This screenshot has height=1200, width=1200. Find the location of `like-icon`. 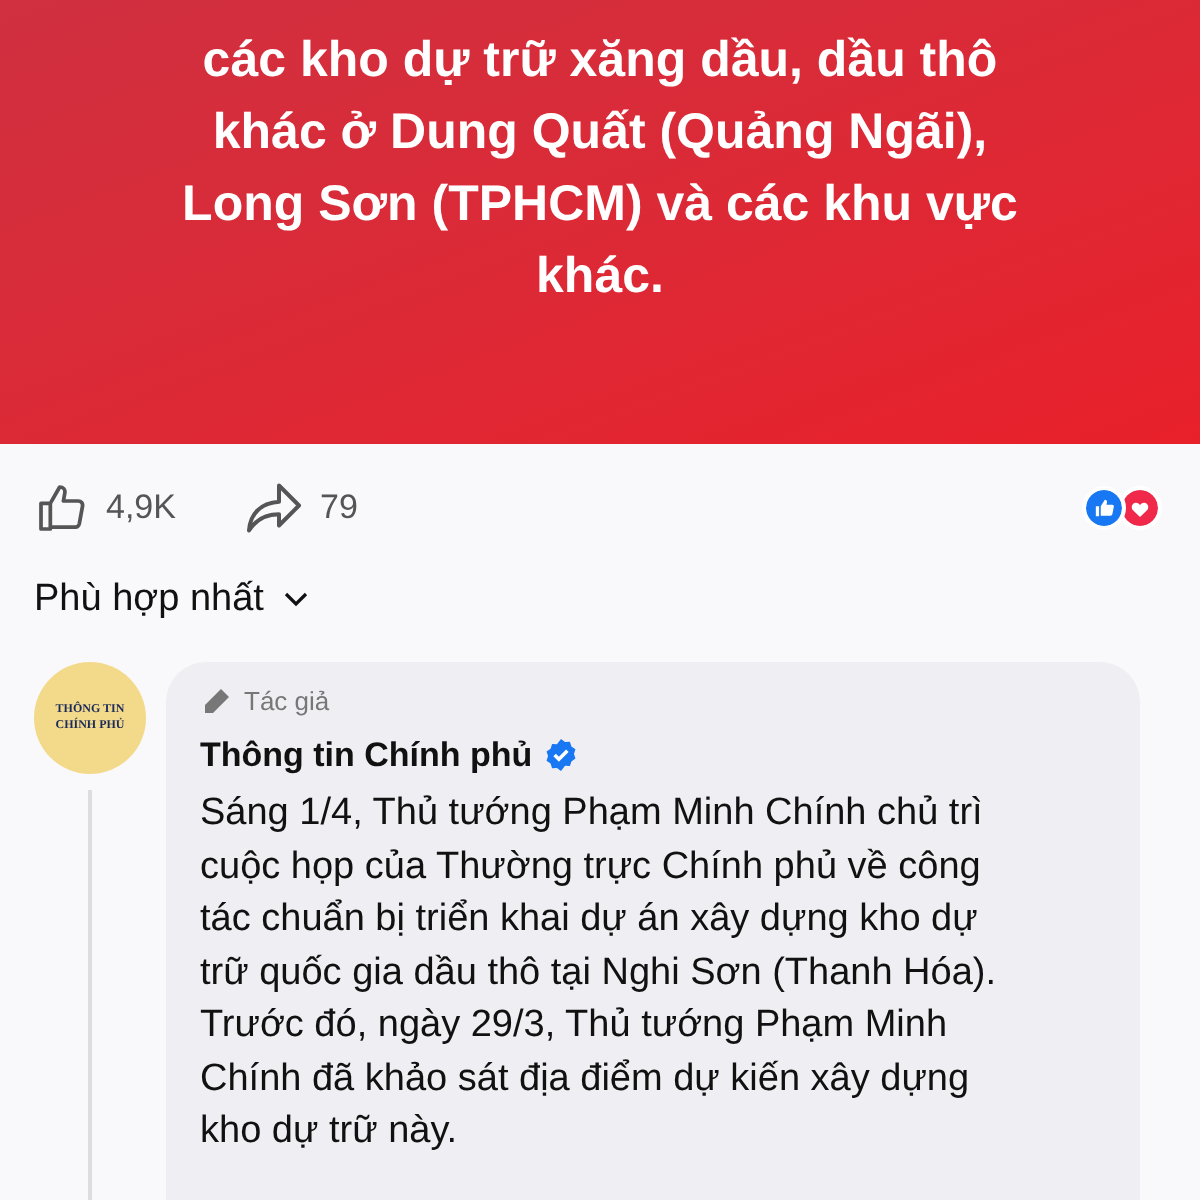

like-icon is located at coordinates (62, 508).